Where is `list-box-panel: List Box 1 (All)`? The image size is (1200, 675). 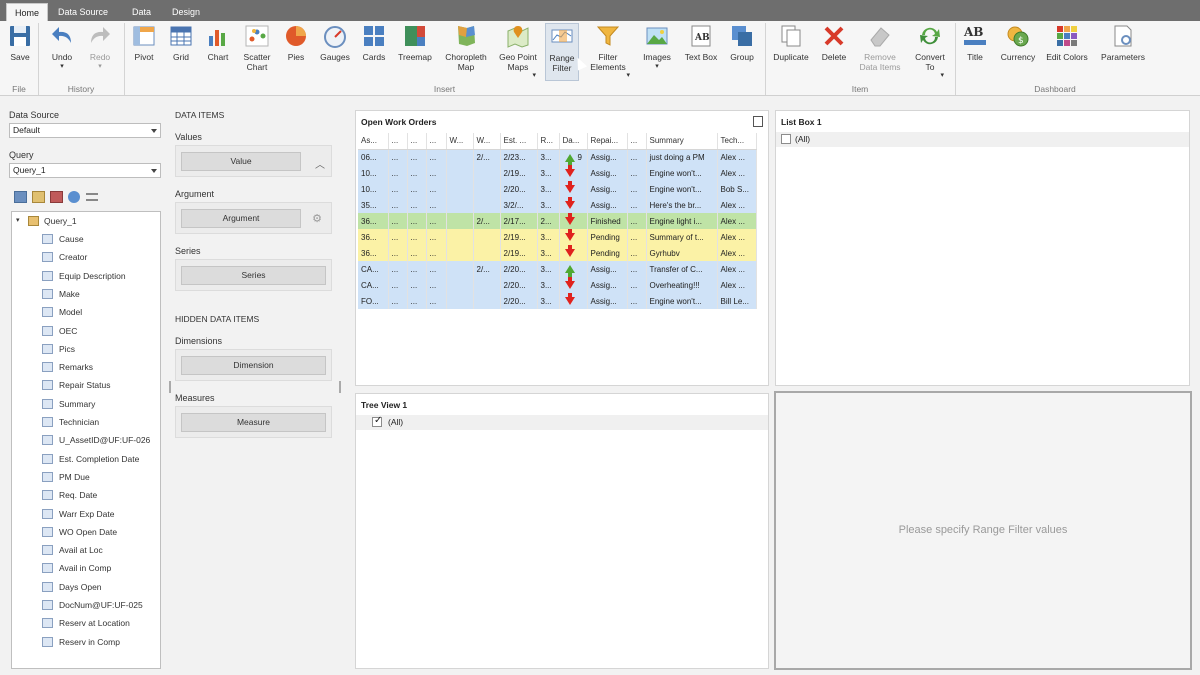 list-box-panel: List Box 1 (All) is located at coordinates (982, 248).